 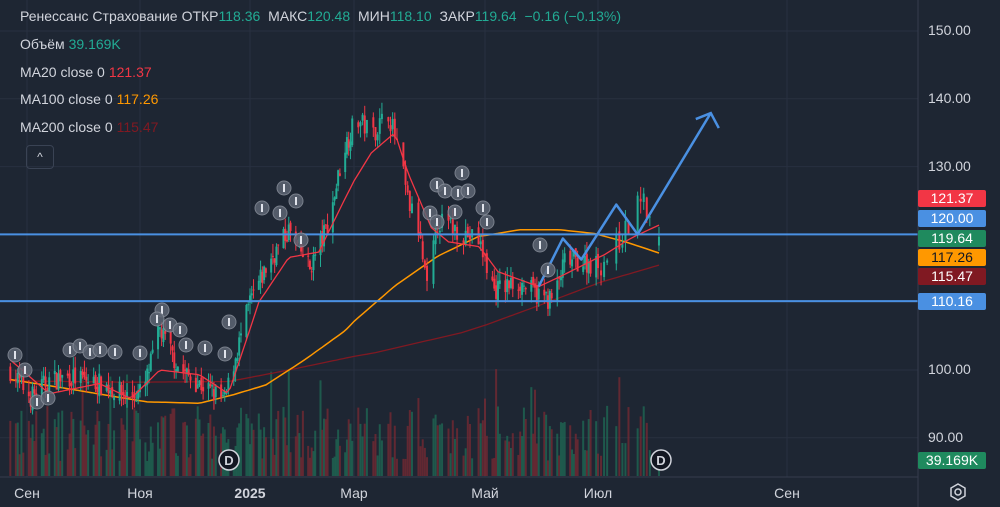 What do you see at coordinates (946, 436) in the screenshot?
I see `price-tick-label: 90.00` at bounding box center [946, 436].